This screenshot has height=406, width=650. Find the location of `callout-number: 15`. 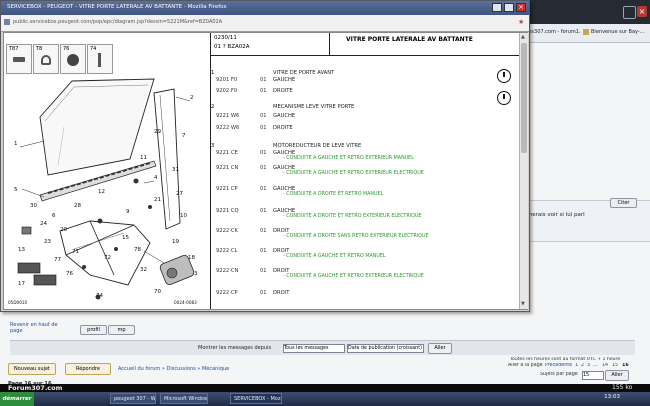

callout-number: 15 is located at coordinates (125, 238).